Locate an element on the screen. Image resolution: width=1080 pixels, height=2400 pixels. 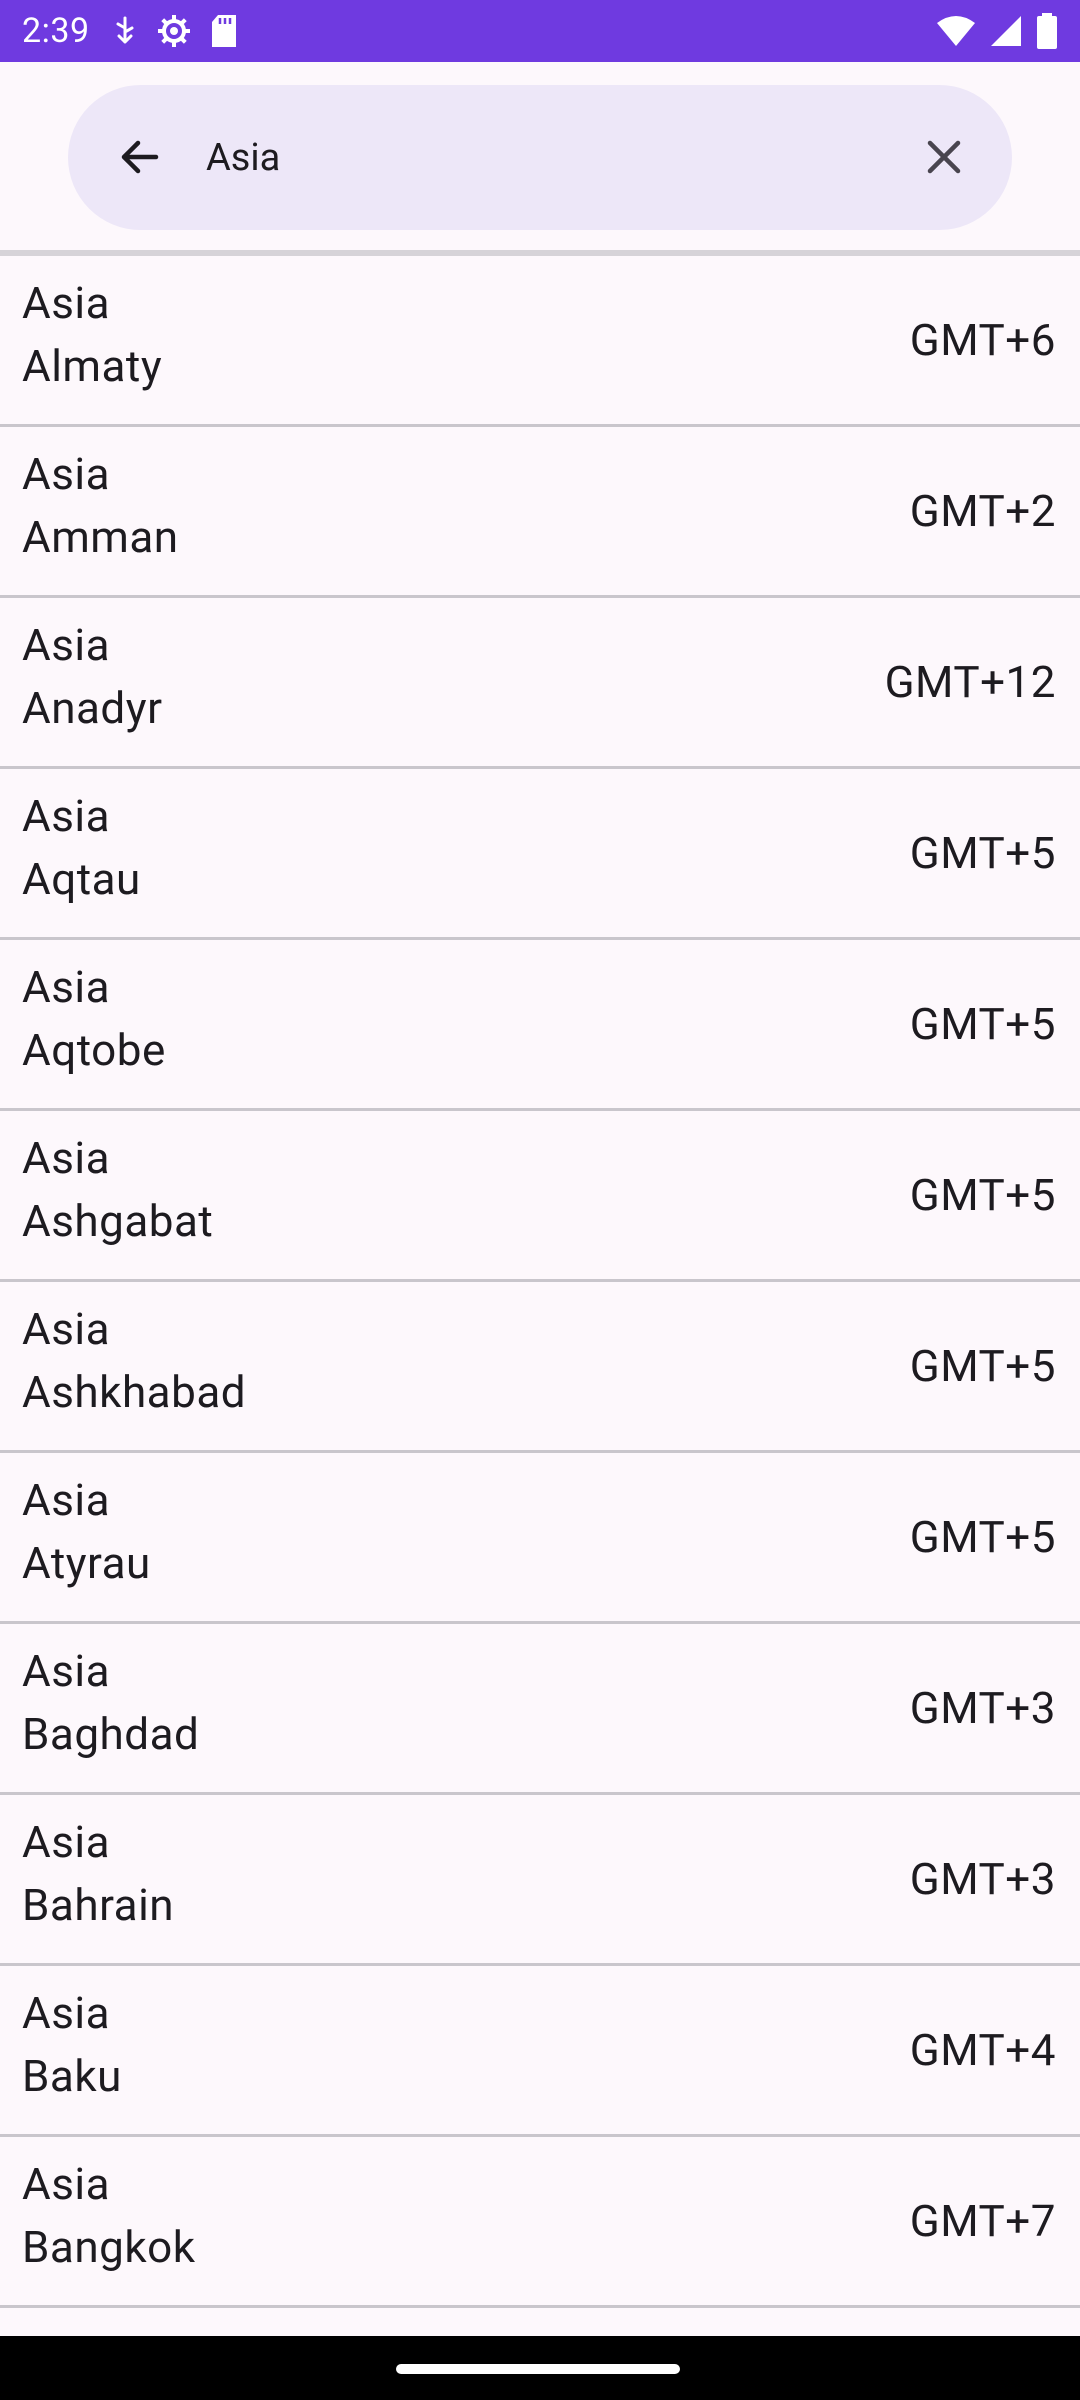
arrow-left-icon is located at coordinates (140, 157).